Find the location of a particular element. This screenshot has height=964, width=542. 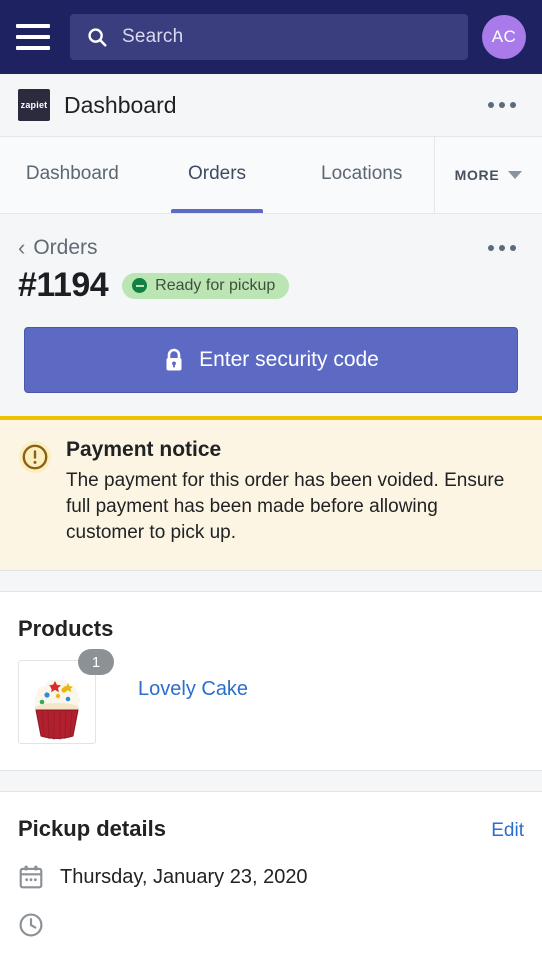

alert-circle-icon is located at coordinates (35, 457).